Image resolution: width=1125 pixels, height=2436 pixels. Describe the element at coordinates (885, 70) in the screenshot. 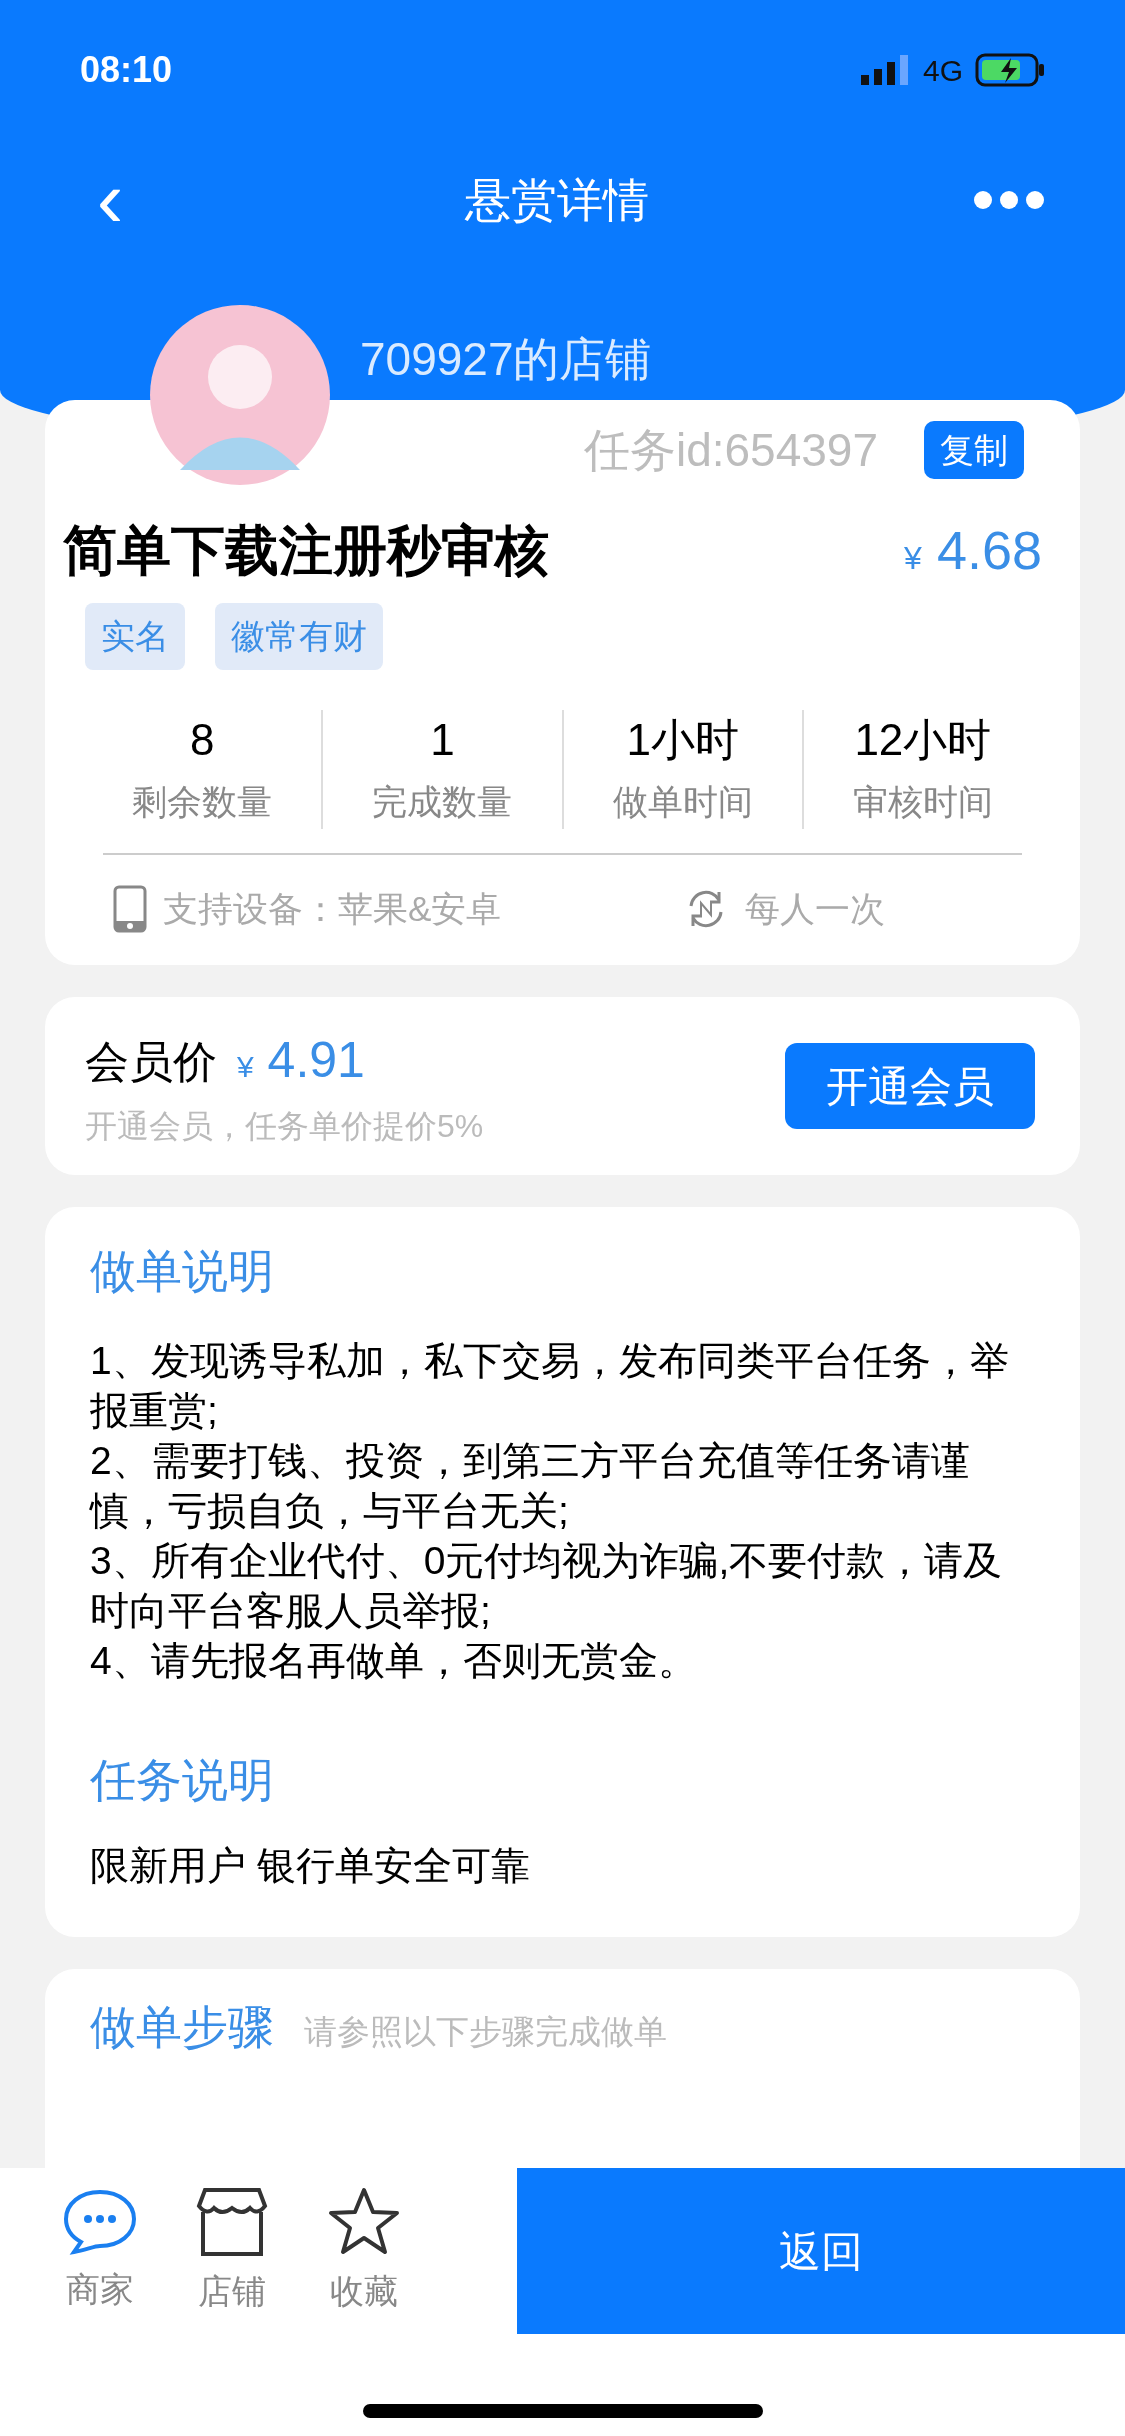

I see `signal-icon` at that location.